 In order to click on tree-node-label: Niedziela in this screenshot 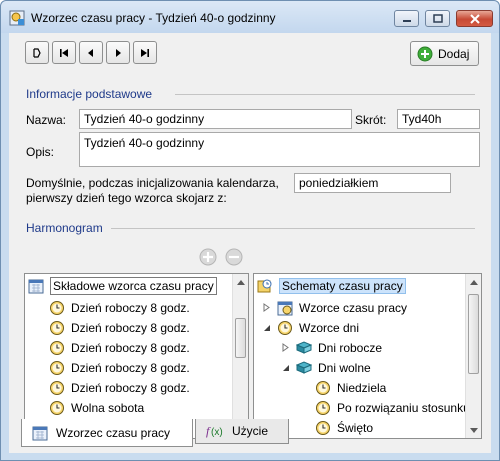, I will do `click(362, 387)`.